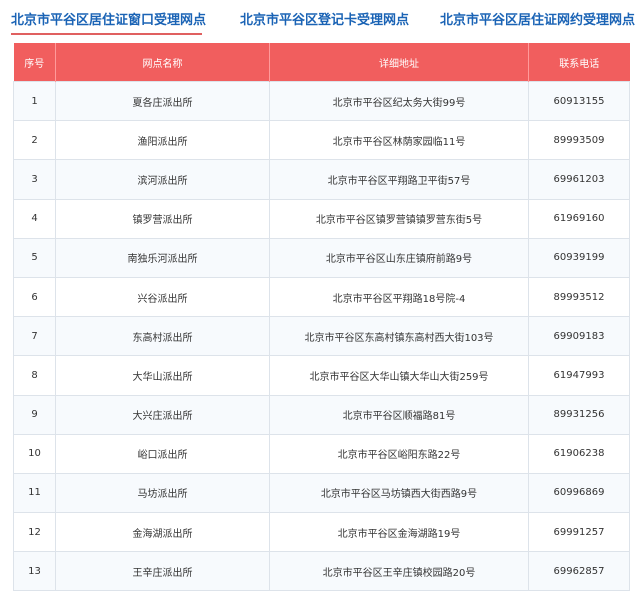 Image resolution: width=640 pixels, height=591 pixels. Describe the element at coordinates (399, 571) in the screenshot. I see `station-address: 北京市平谷区王辛庄镇校园路20号` at that location.